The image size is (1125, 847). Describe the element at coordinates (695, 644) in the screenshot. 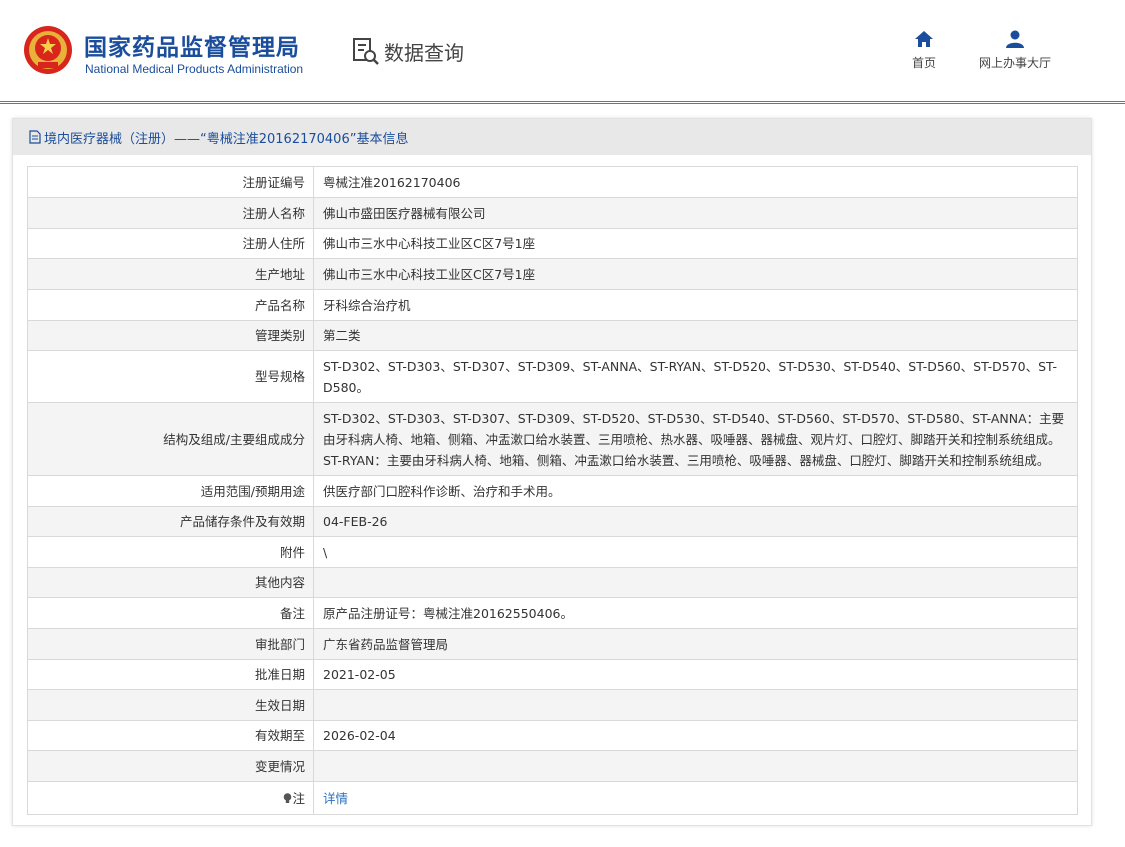

I see `row-value: 广东省药品监督管理局` at that location.